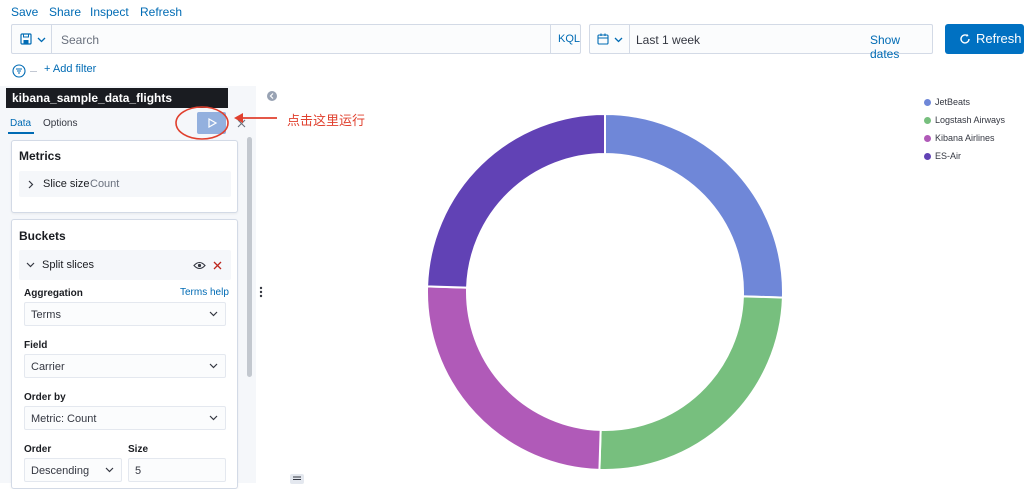 The image size is (1024, 489). What do you see at coordinates (514, 378) in the screenshot?
I see `slice-kibana-airlines` at bounding box center [514, 378].